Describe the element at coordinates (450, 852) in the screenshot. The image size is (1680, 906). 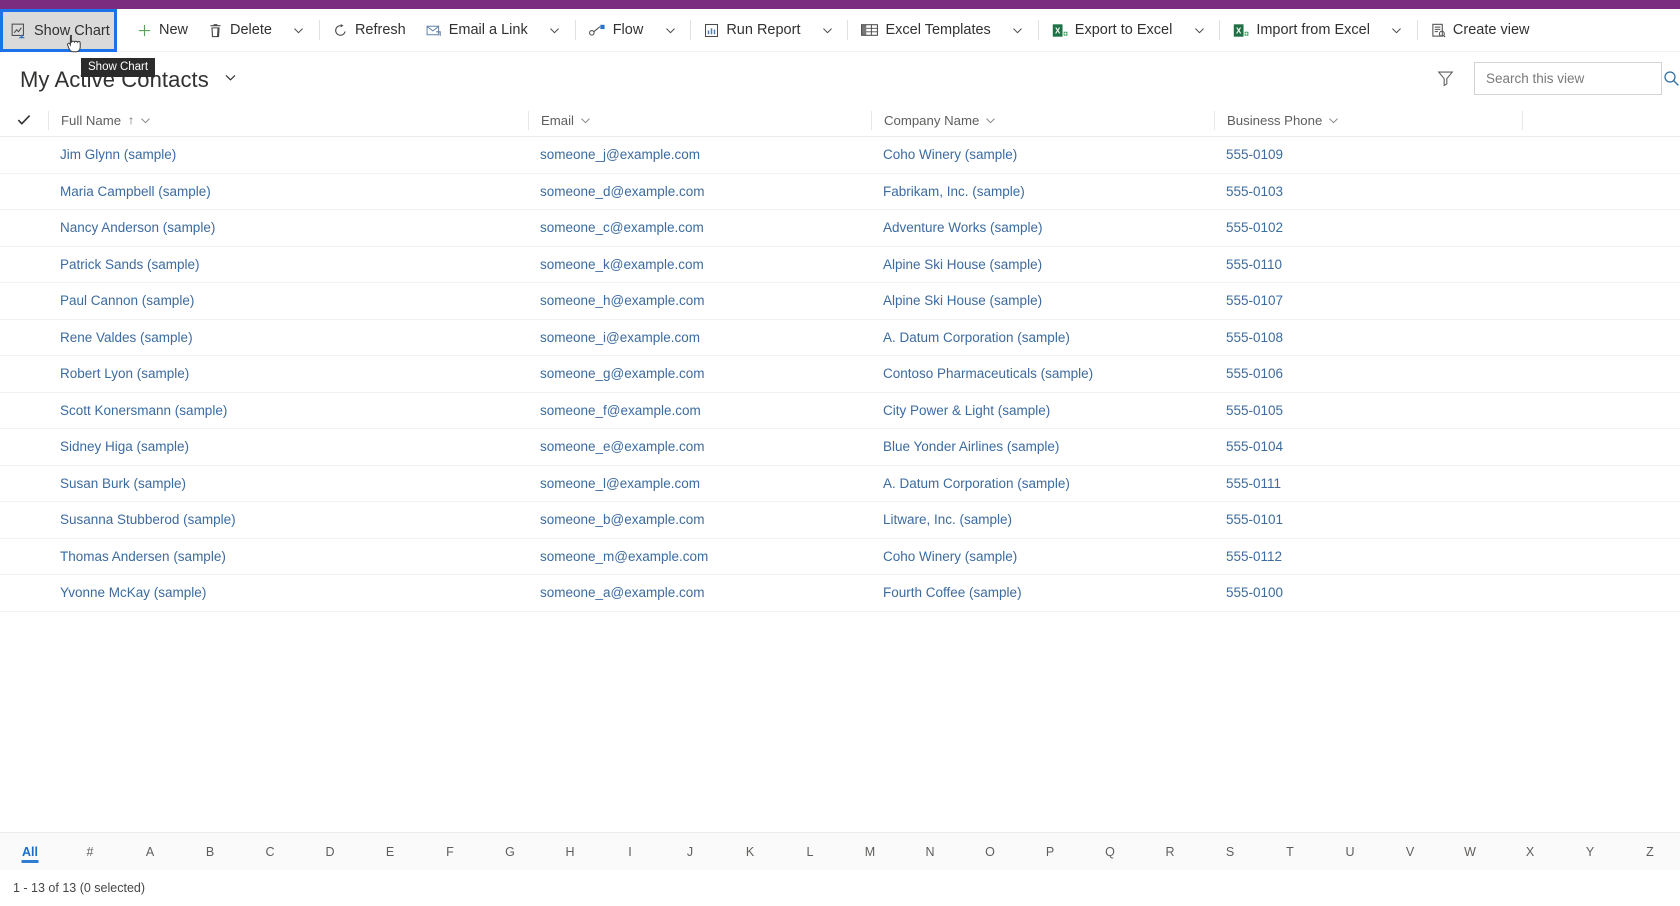
I see `alpha-filter-f: F` at that location.